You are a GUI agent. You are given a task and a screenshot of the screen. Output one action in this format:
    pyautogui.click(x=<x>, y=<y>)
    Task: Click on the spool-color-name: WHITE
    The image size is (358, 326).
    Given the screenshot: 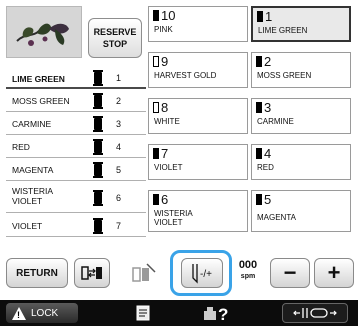 What is the action you would take?
    pyautogui.click(x=167, y=121)
    